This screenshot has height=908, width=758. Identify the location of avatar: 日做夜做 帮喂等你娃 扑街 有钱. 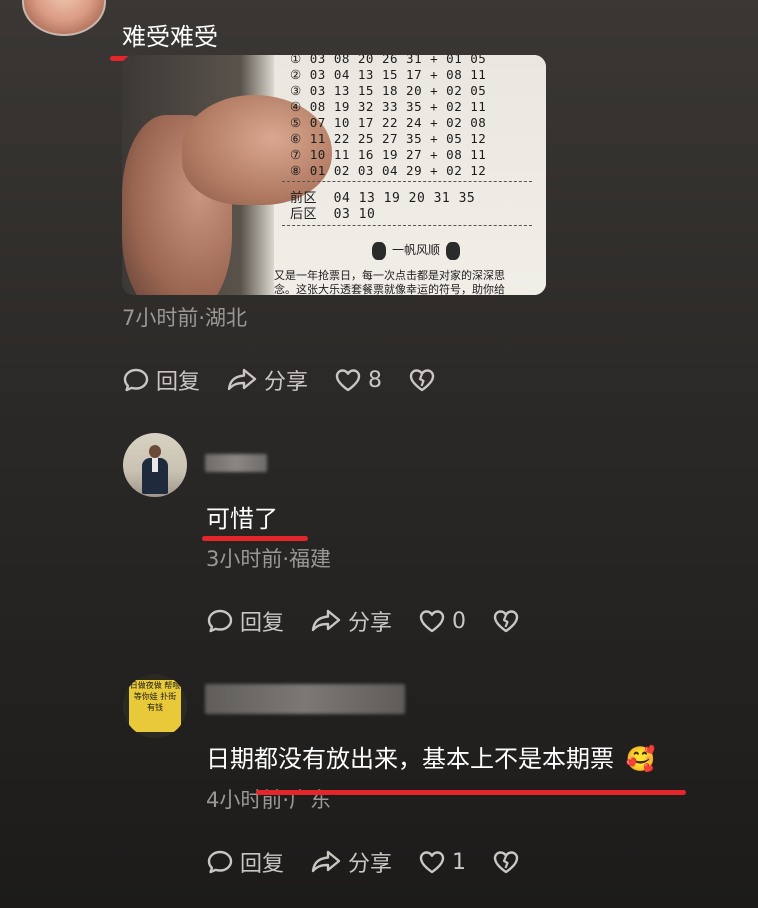
(155, 706).